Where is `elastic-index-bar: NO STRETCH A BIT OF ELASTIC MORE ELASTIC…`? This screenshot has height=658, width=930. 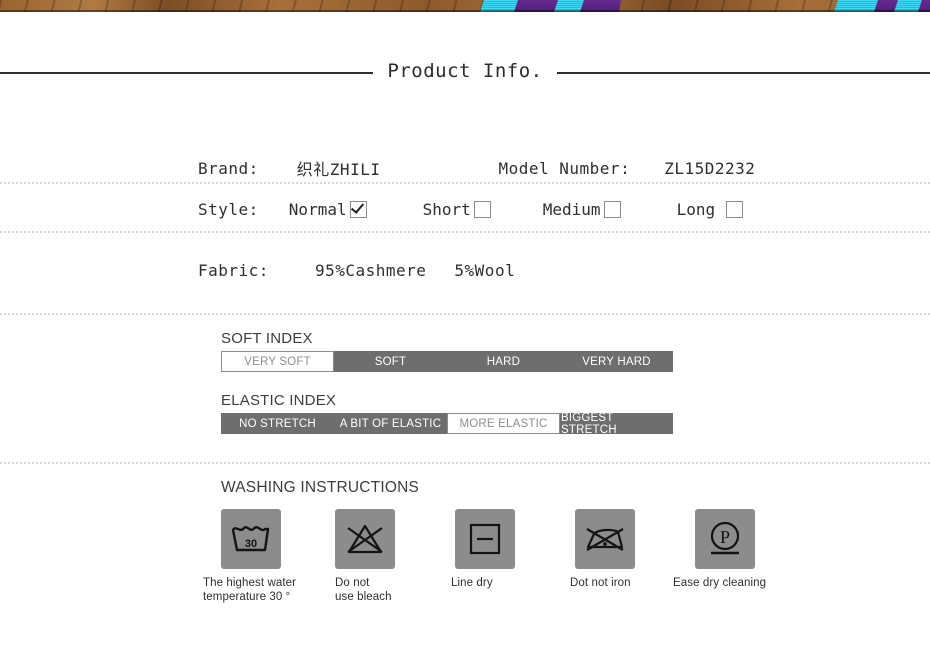
elastic-index-bar: NO STRETCH A BIT OF ELASTIC MORE ELASTIC… is located at coordinates (447, 424).